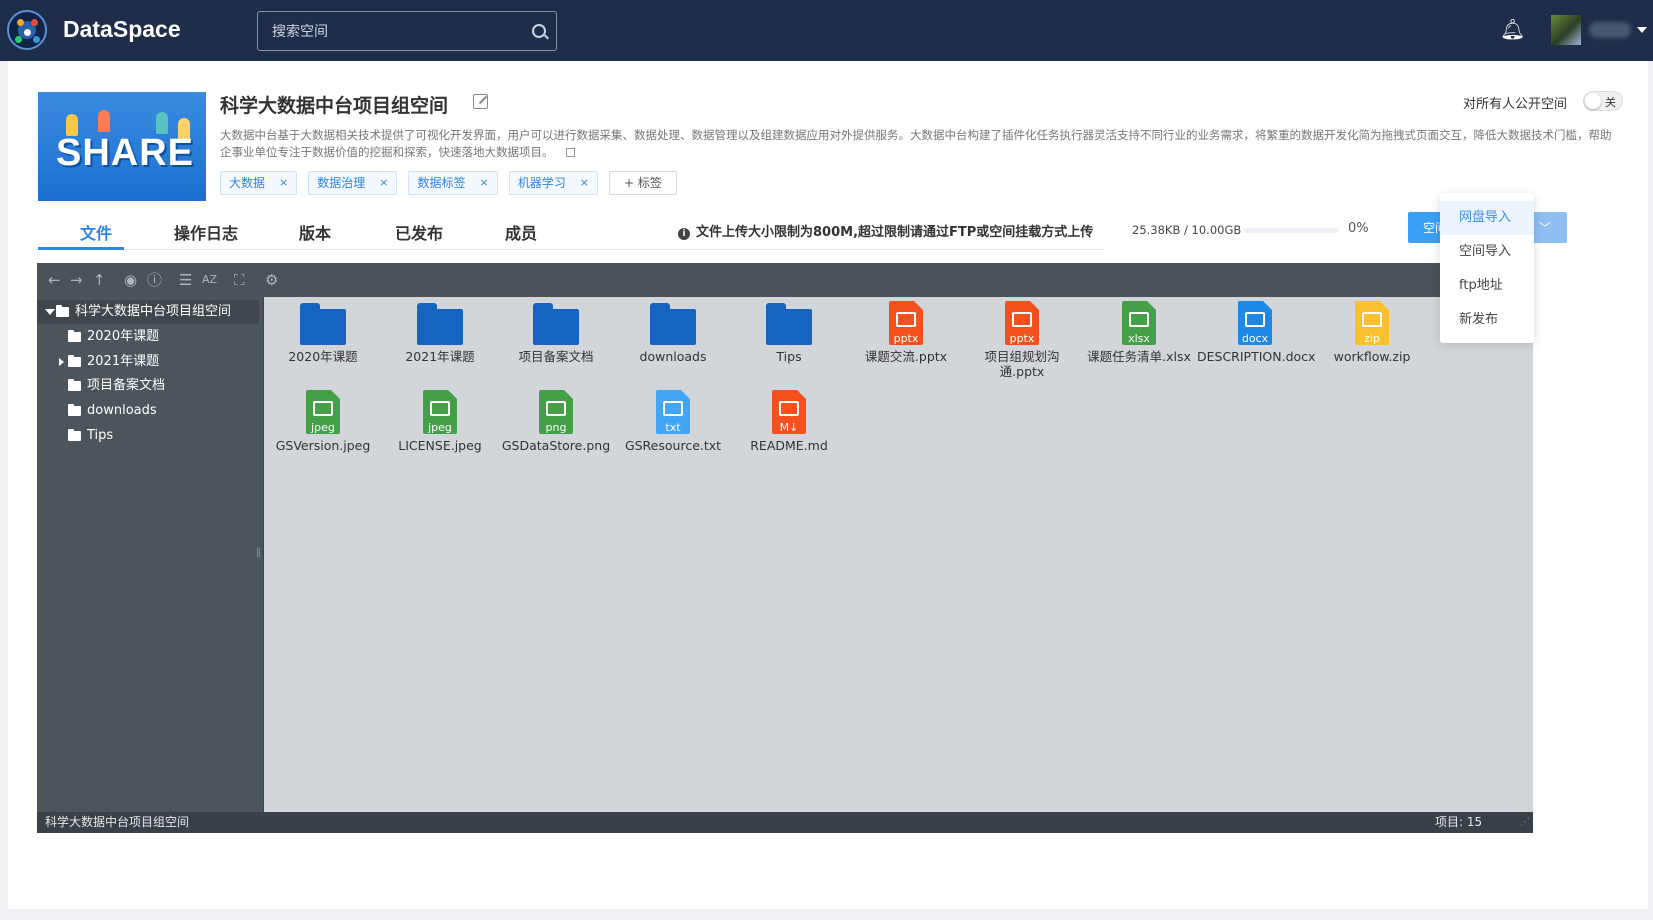  Describe the element at coordinates (1566, 30) in the screenshot. I see `user-avatar` at that location.